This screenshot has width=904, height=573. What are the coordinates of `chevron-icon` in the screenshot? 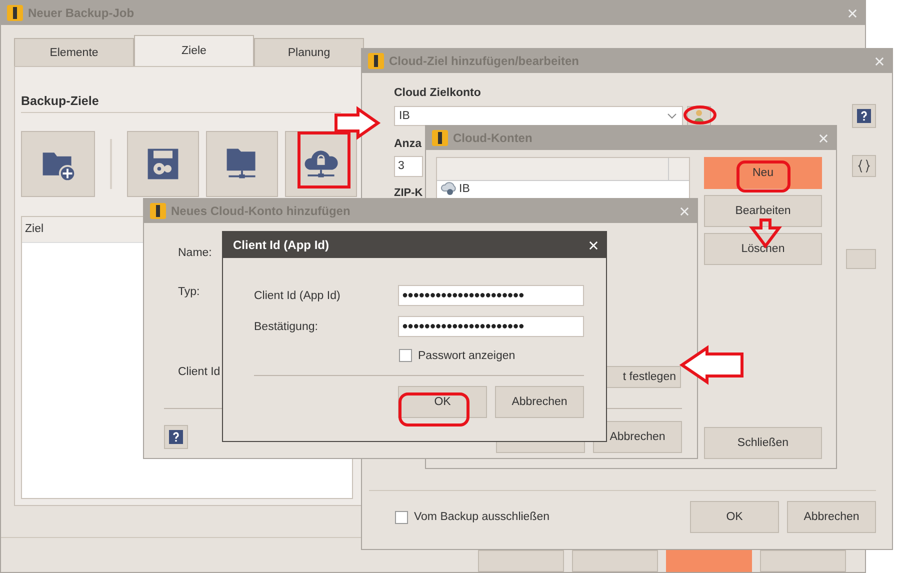 It's located at (672, 116).